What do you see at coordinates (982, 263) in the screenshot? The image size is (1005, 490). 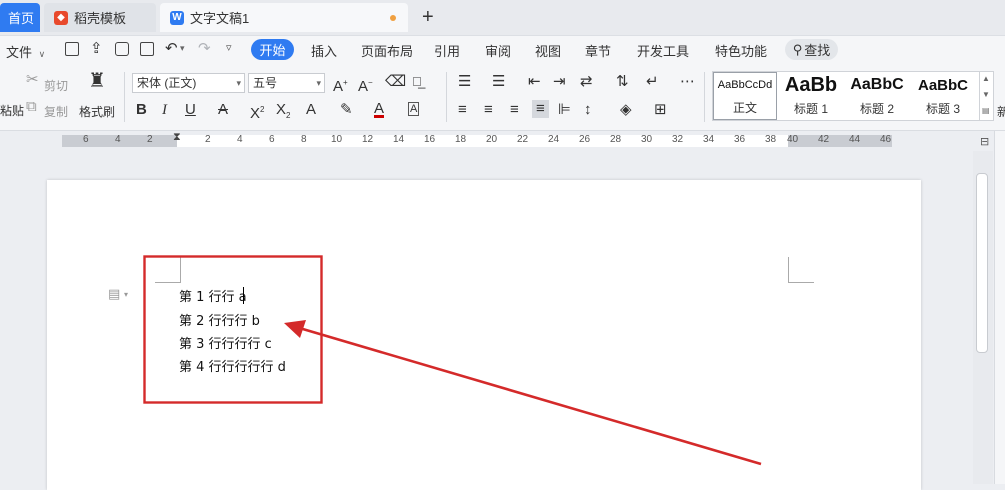 I see `scrollbar-thumb` at bounding box center [982, 263].